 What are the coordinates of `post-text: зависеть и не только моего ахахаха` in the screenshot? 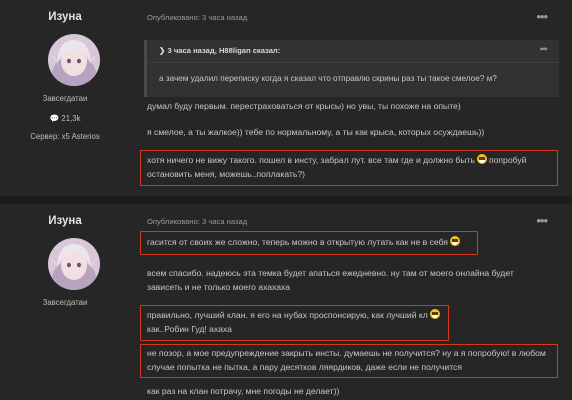 It's located at (219, 287).